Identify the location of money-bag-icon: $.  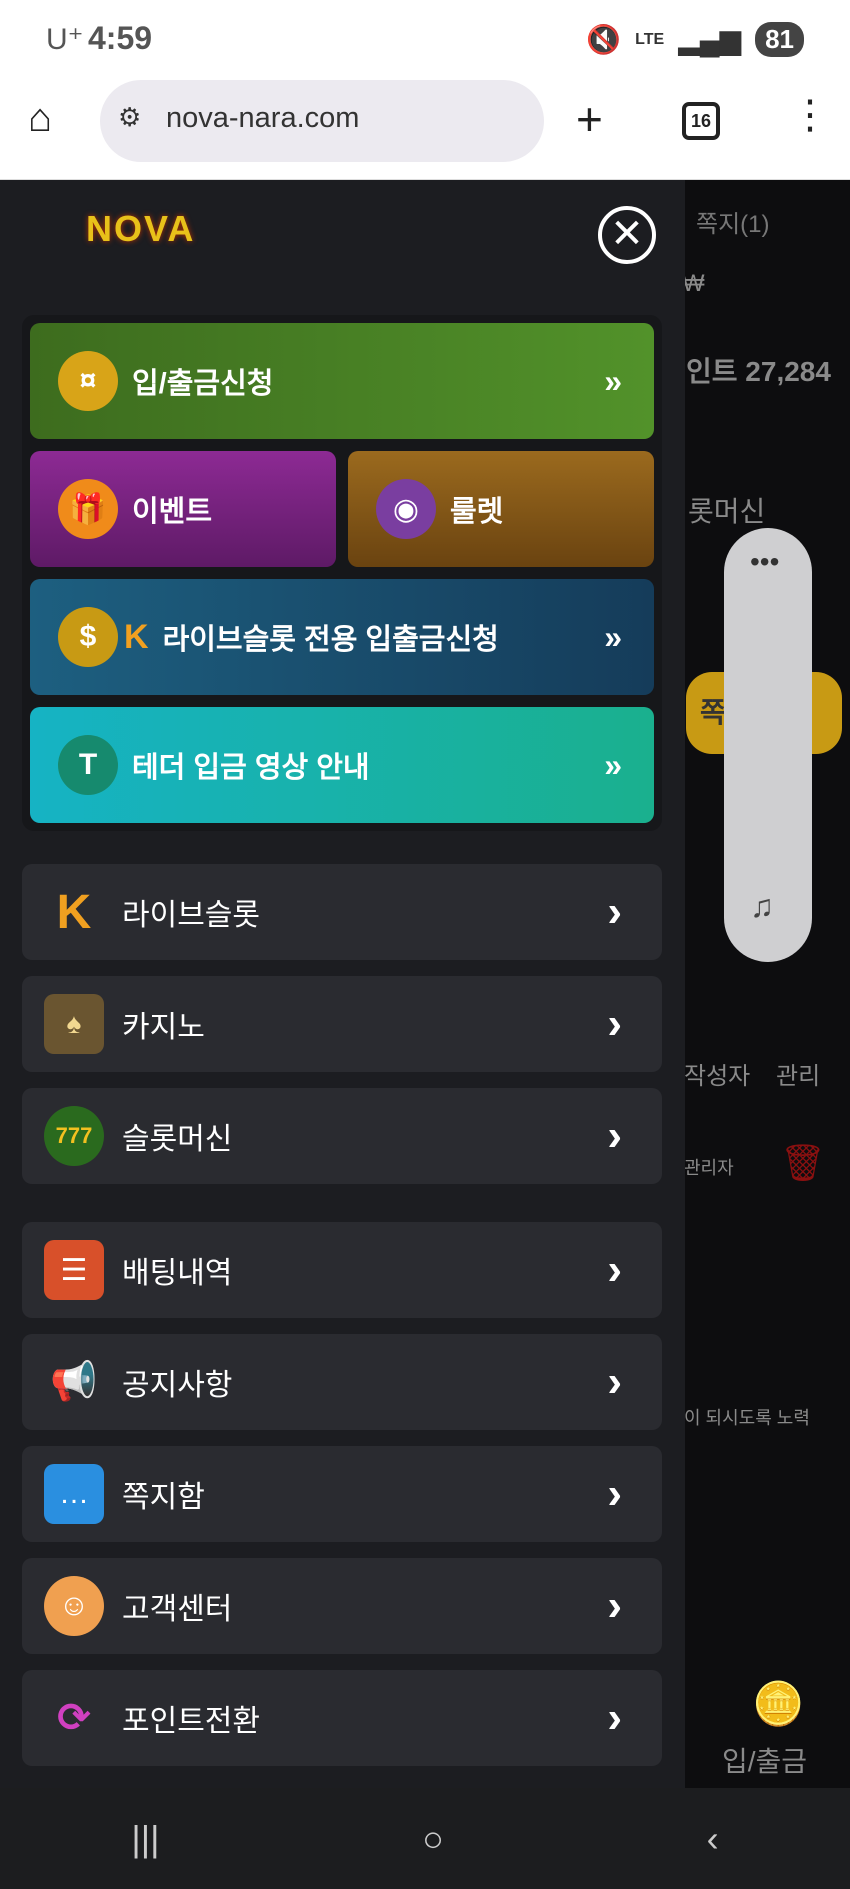
(88, 637).